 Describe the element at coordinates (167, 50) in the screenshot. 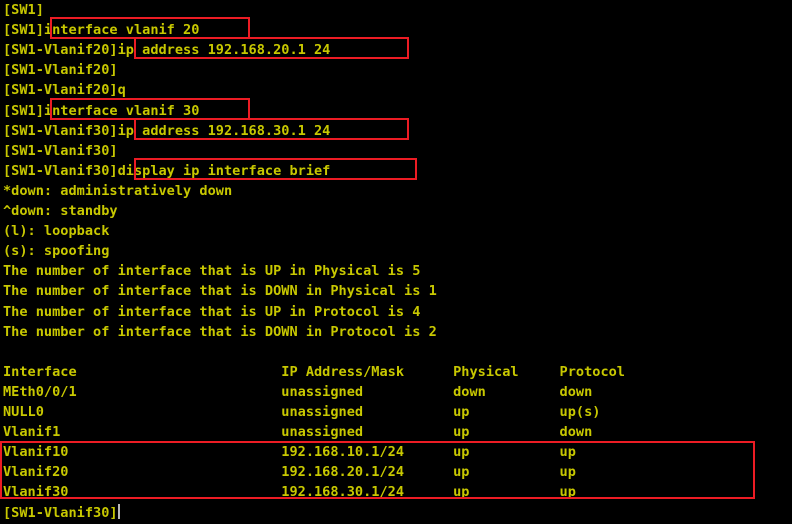

I see `terminal-line-2: [SW1-Vlanif20]ip address 192.168.20.1 24` at that location.